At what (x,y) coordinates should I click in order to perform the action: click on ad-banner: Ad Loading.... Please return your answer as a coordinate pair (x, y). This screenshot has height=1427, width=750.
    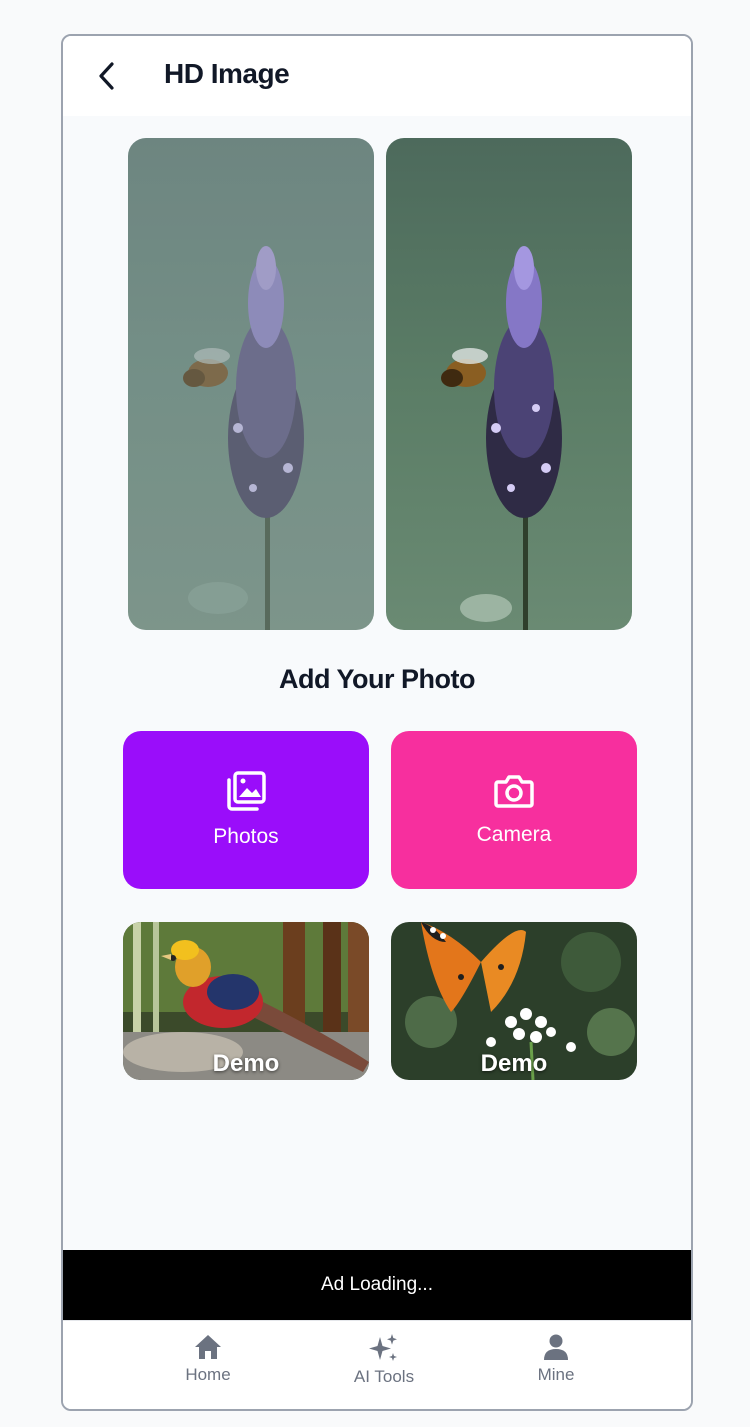
    Looking at the image, I should click on (377, 1285).